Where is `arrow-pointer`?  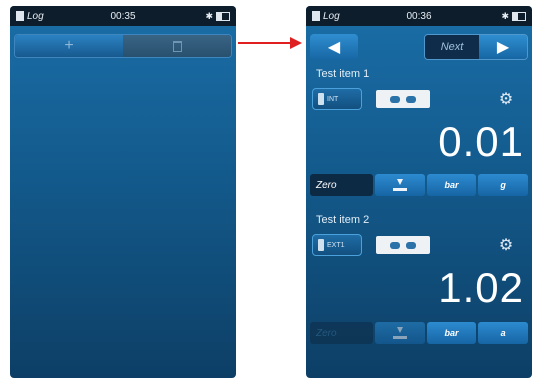 arrow-pointer is located at coordinates (270, 43).